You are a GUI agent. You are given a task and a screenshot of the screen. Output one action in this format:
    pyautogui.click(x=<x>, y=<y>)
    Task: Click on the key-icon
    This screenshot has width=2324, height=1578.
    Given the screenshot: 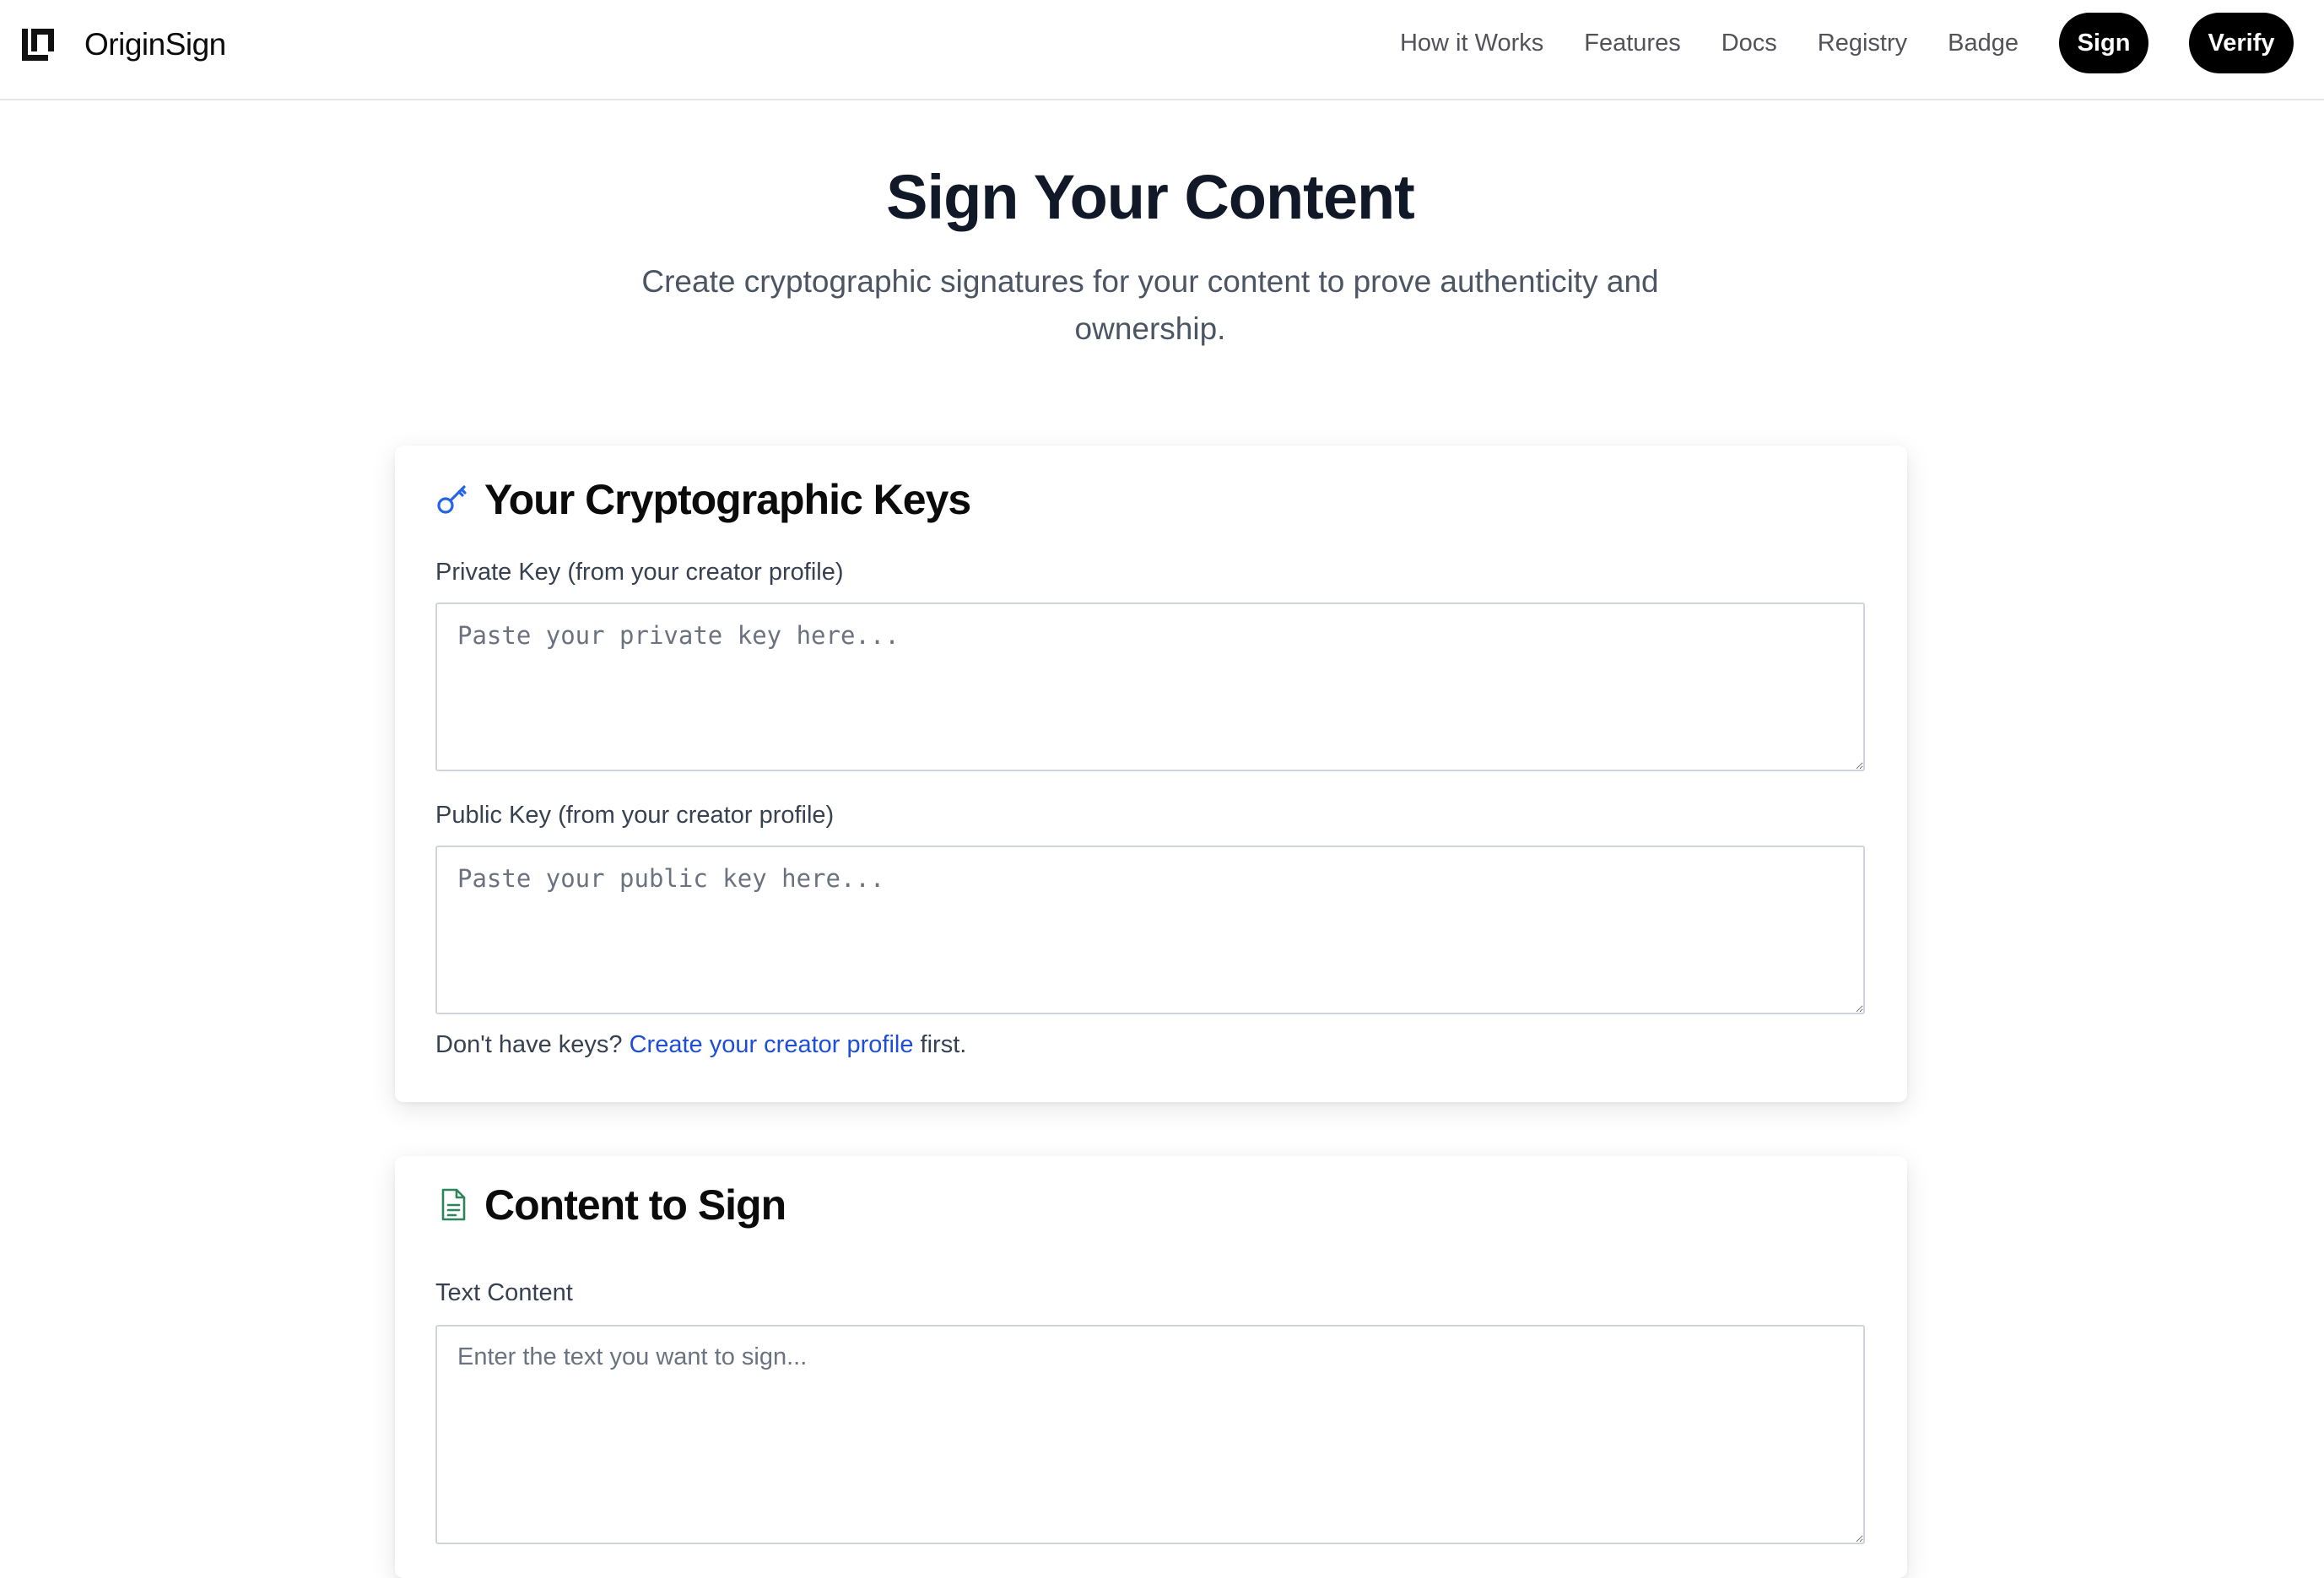 What is the action you would take?
    pyautogui.click(x=452, y=499)
    